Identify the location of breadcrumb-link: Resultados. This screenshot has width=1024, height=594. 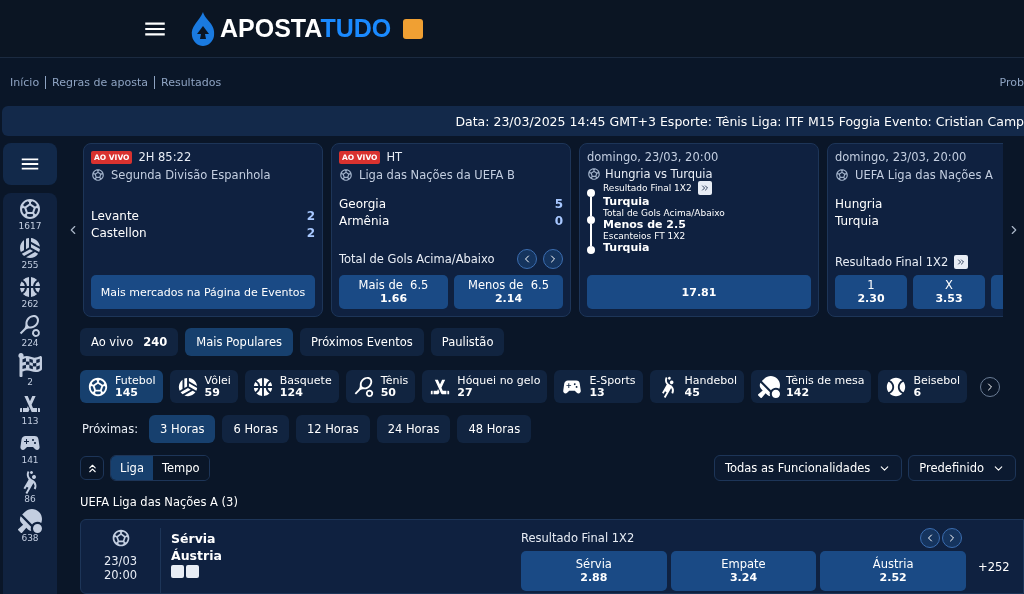
(191, 82).